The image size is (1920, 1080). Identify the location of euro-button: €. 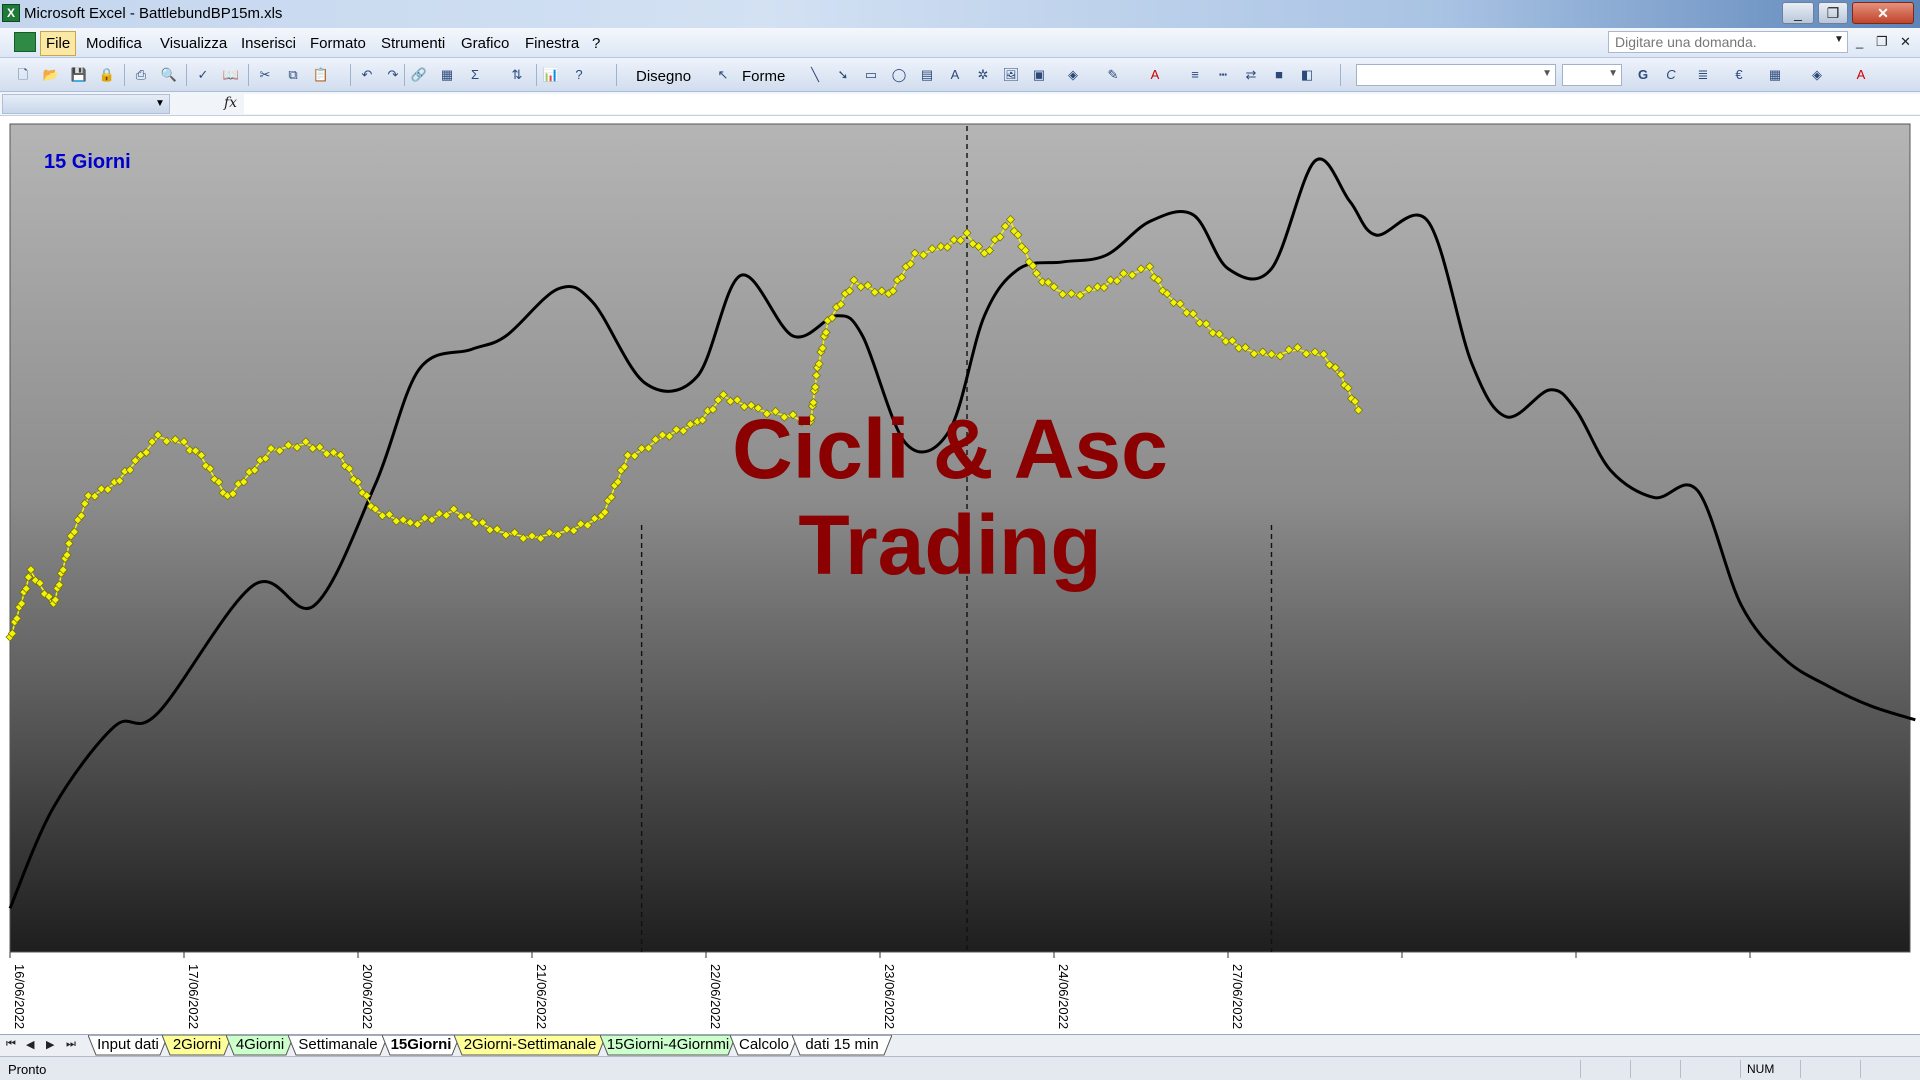
(1739, 75).